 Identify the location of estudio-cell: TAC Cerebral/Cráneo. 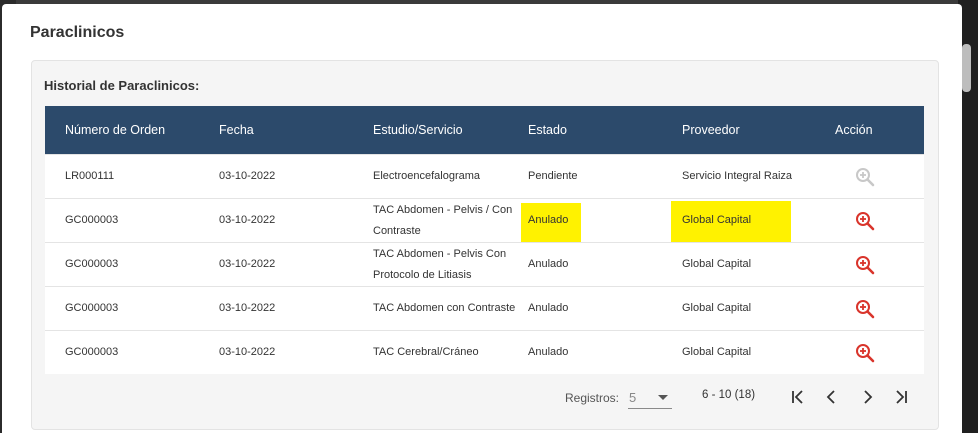
(426, 352).